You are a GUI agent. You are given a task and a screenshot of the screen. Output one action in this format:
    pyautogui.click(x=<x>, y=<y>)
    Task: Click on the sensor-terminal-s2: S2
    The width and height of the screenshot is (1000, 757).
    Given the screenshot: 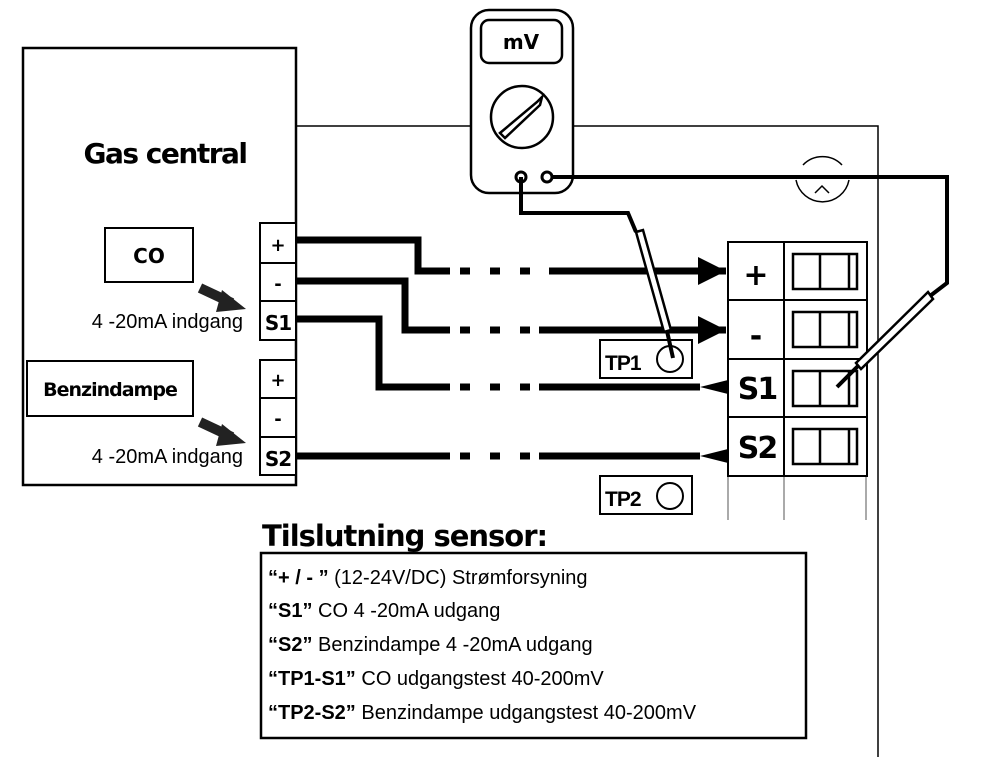 What is the action you would take?
    pyautogui.click(x=757, y=448)
    